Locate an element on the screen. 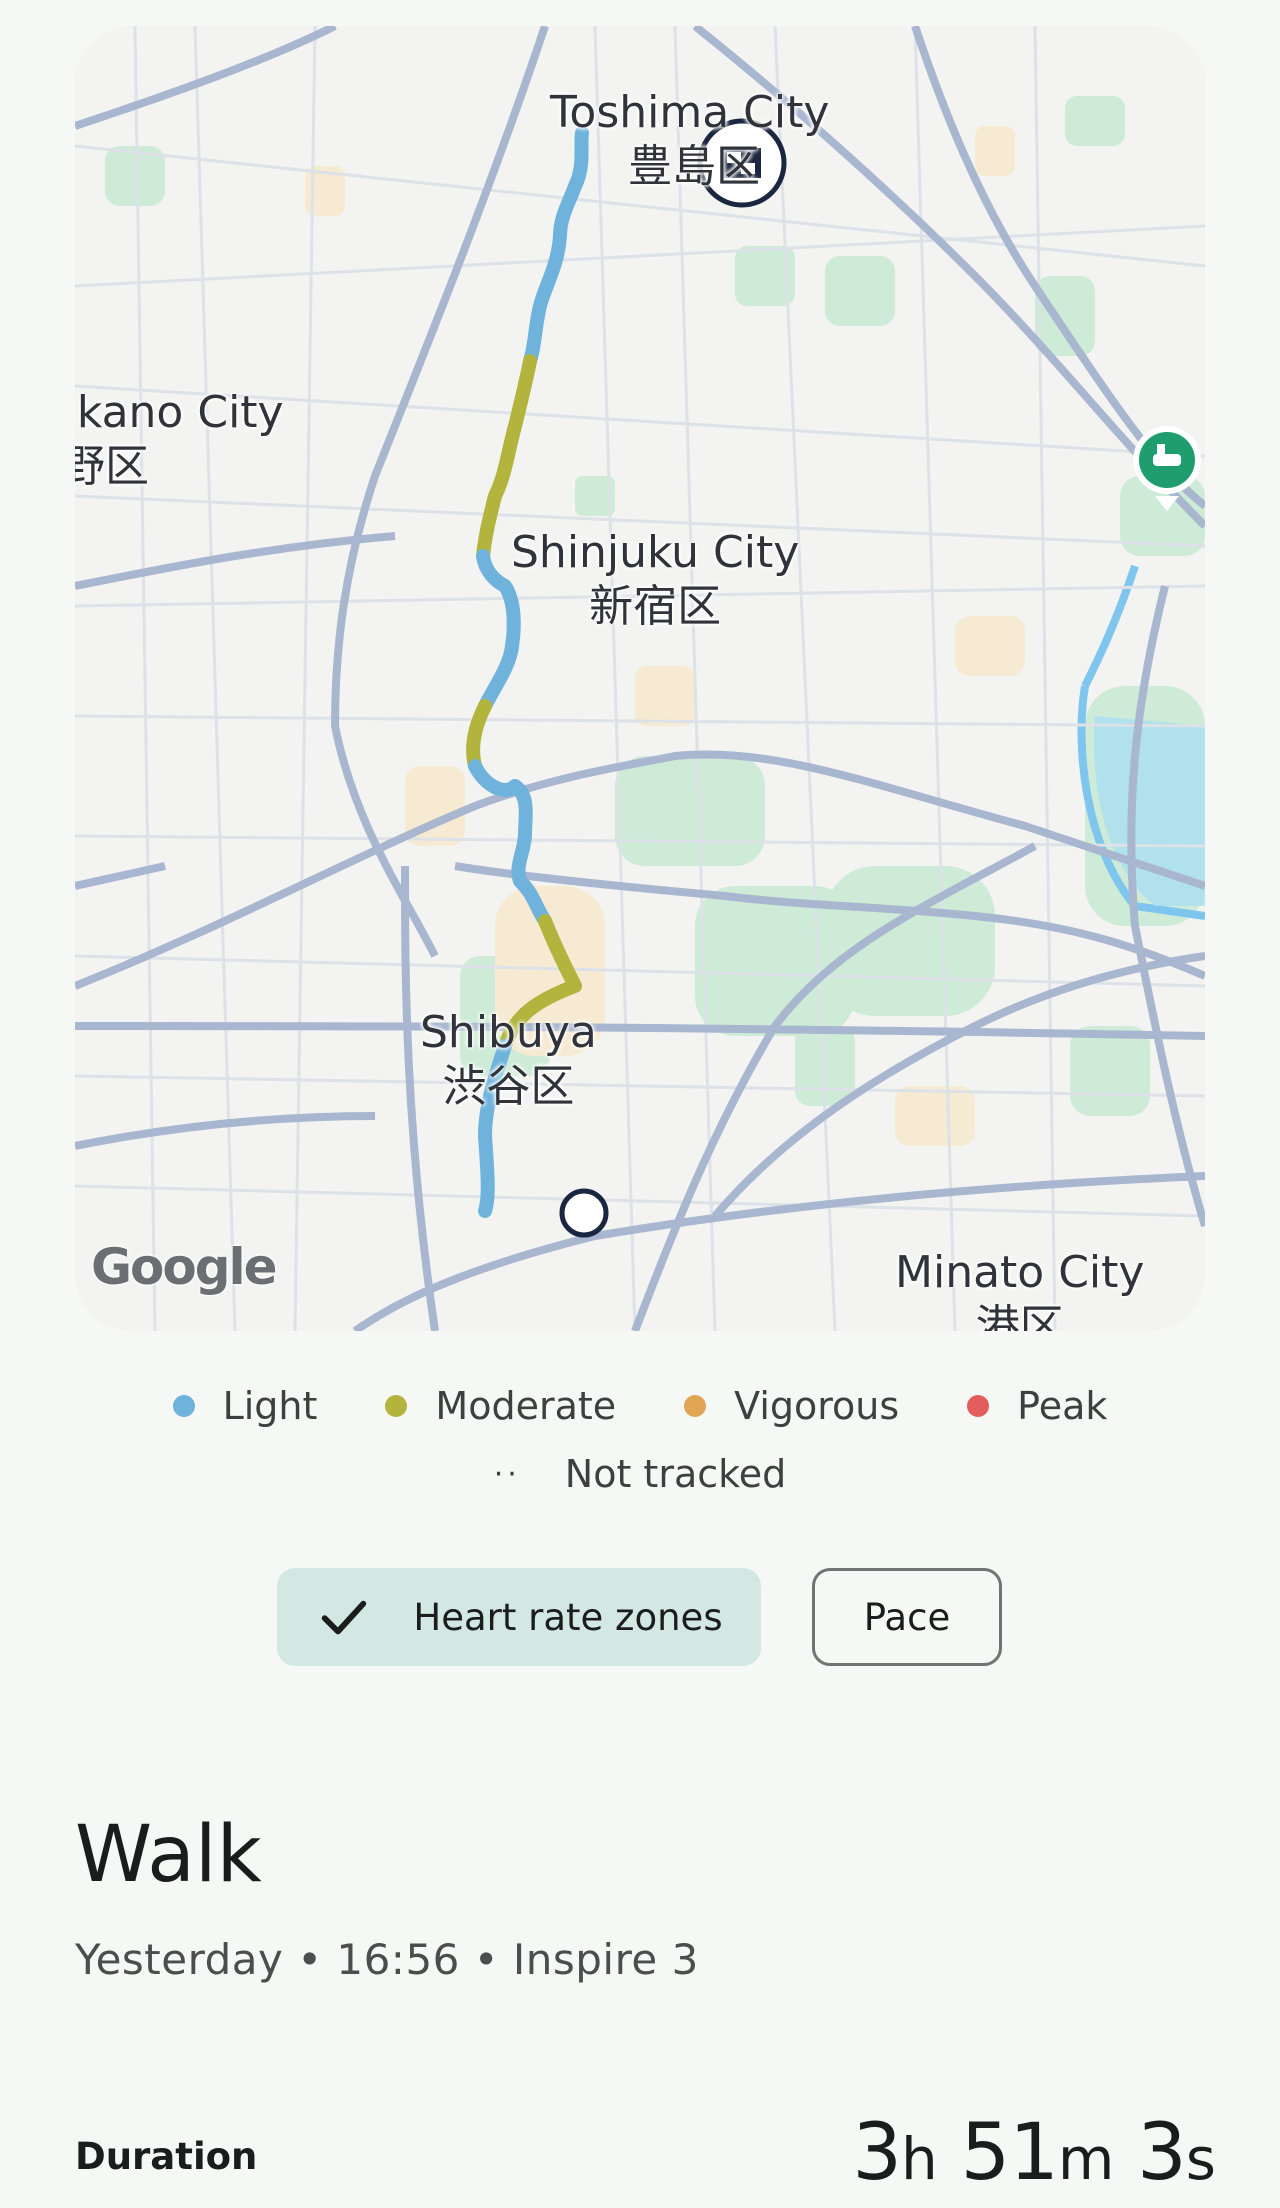  start-marker-icon is located at coordinates (584, 1213).